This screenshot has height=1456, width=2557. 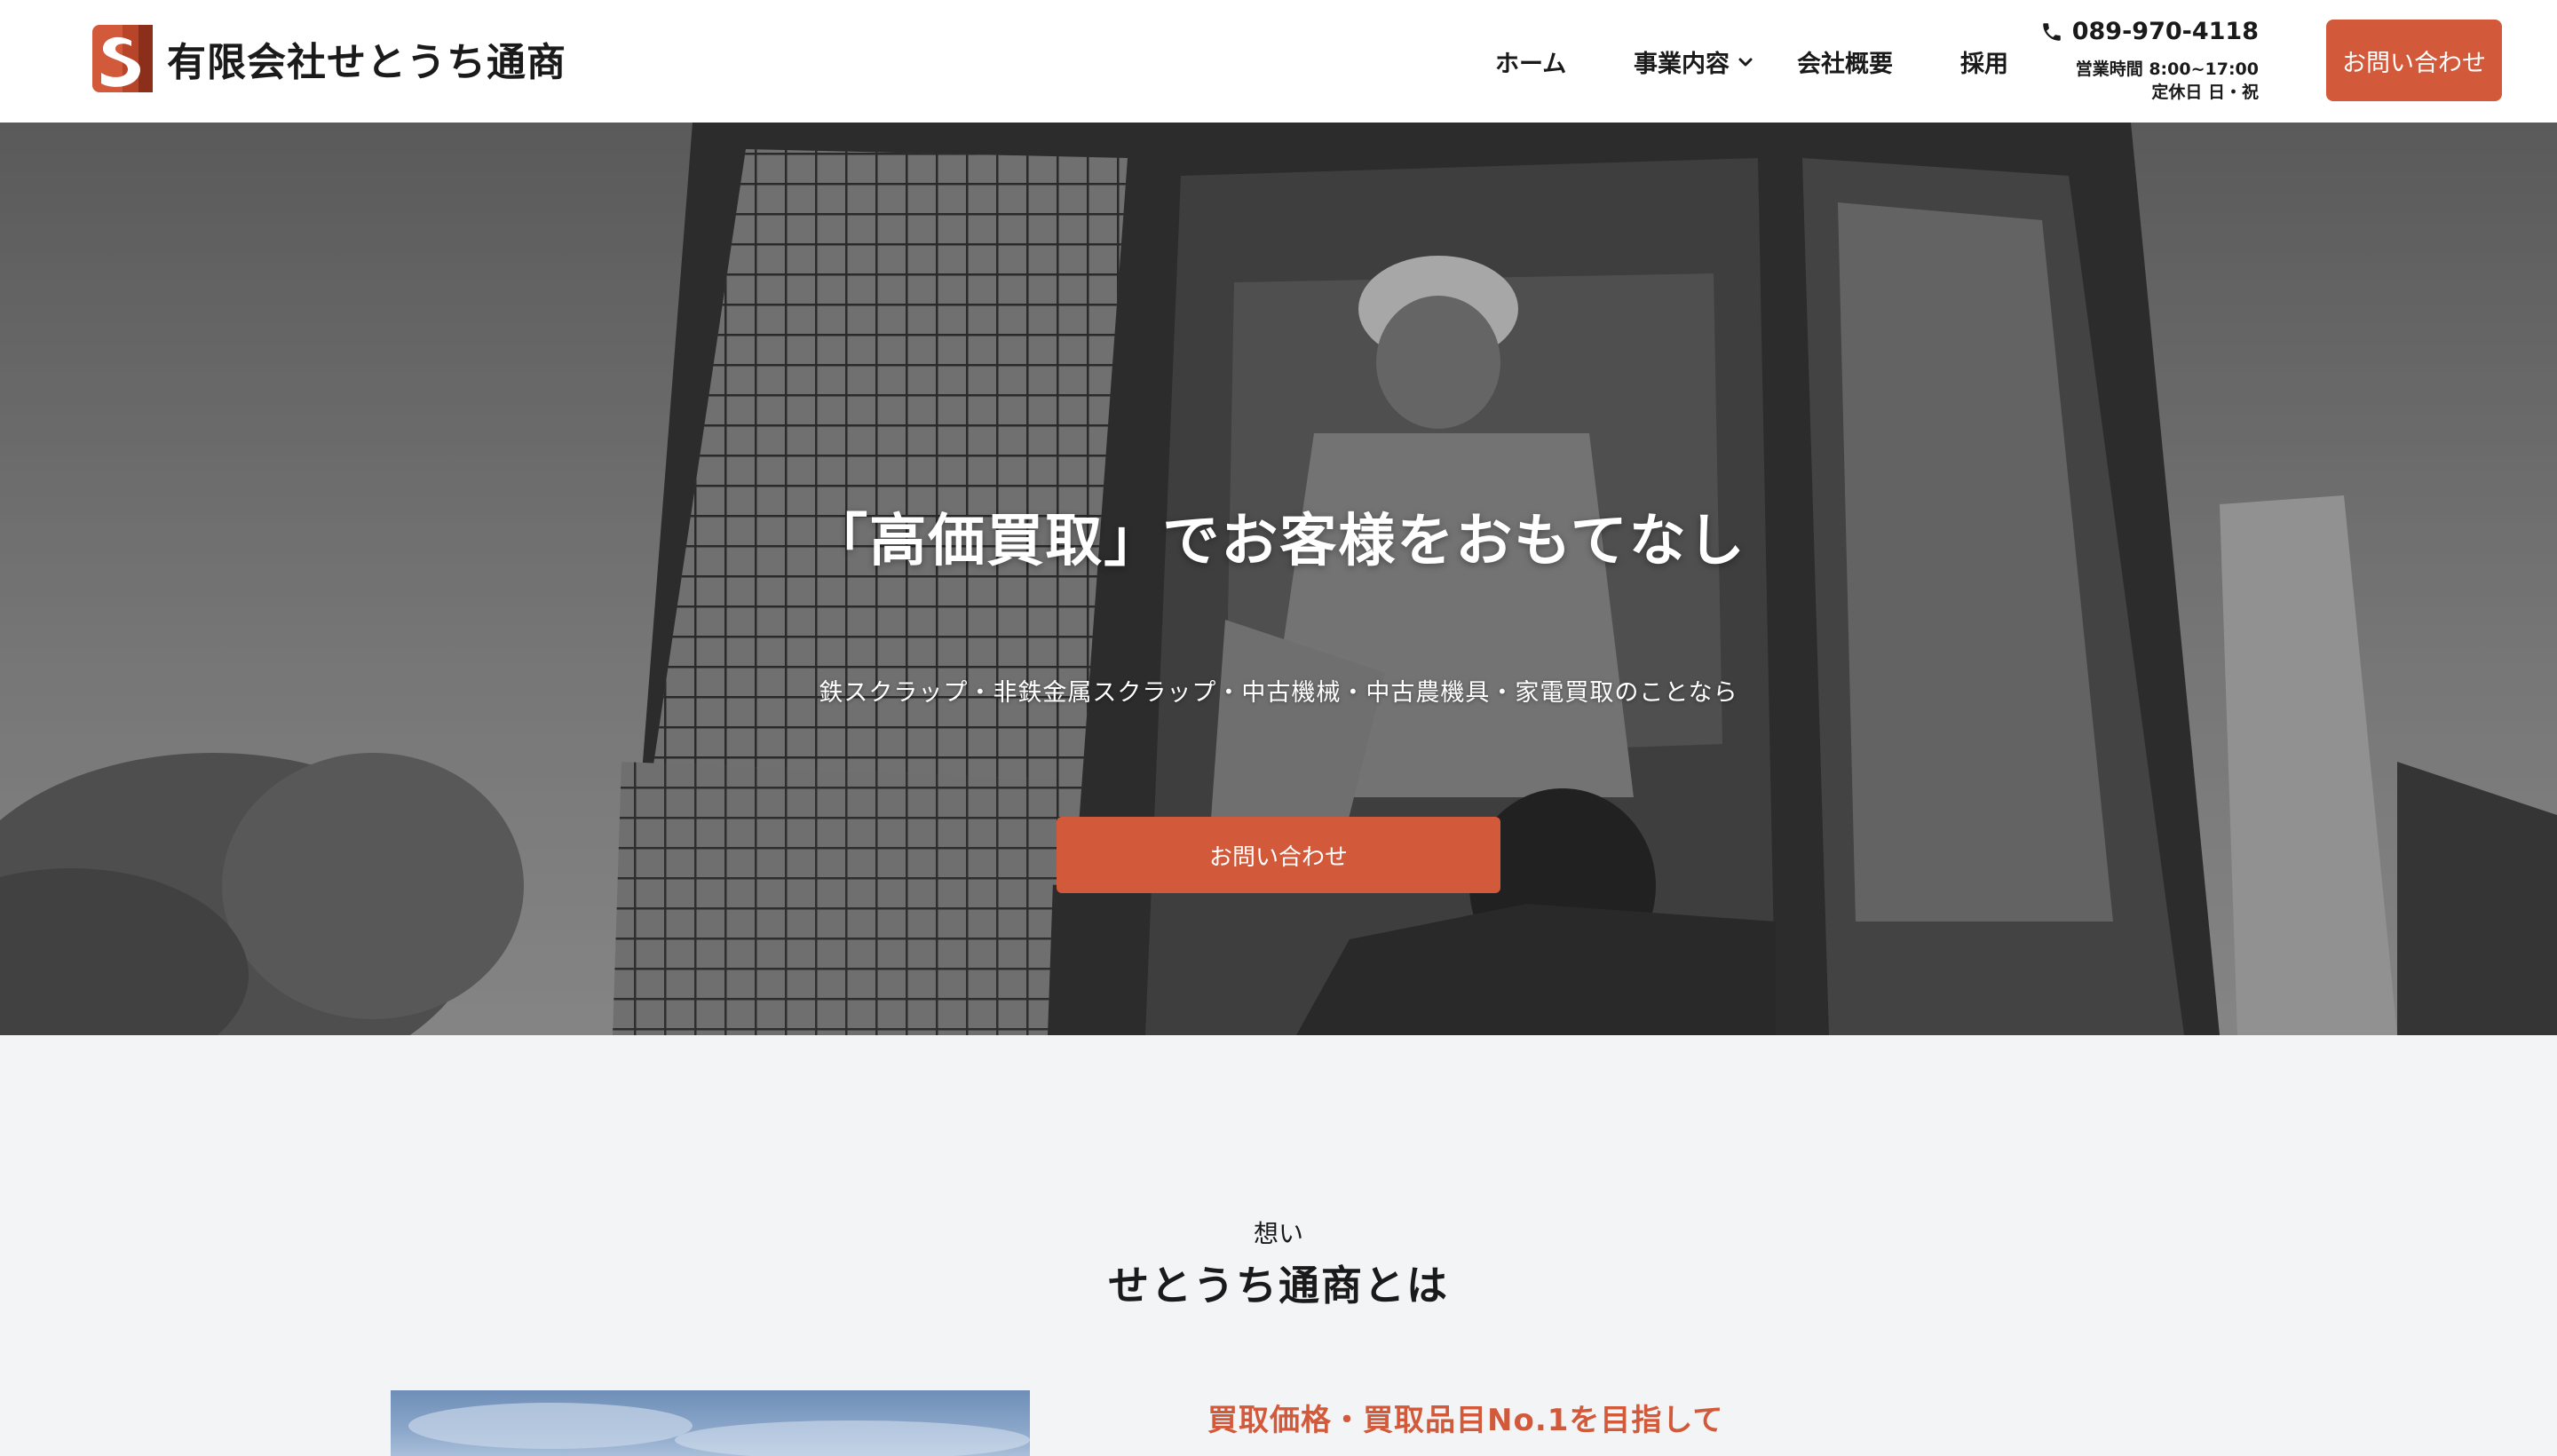 What do you see at coordinates (2165, 32) in the screenshot?
I see `phone-number: 089-970-4118` at bounding box center [2165, 32].